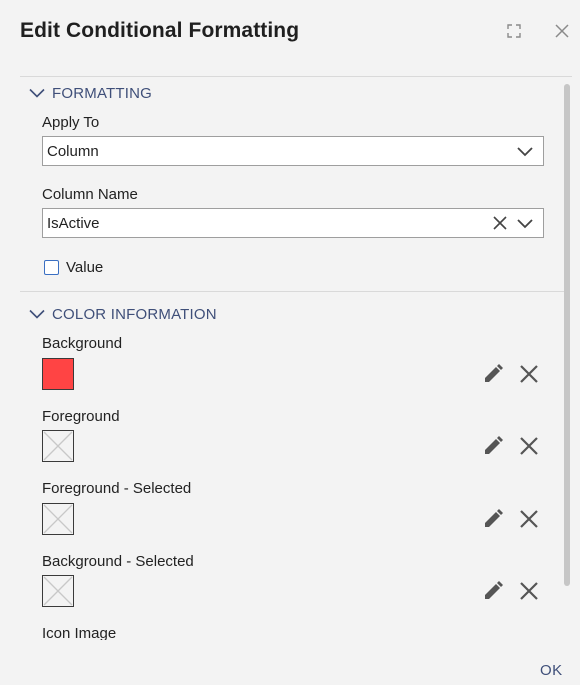 Image resolution: width=580 pixels, height=685 pixels. What do you see at coordinates (293, 151) in the screenshot?
I see `apply-to-select: Column` at bounding box center [293, 151].